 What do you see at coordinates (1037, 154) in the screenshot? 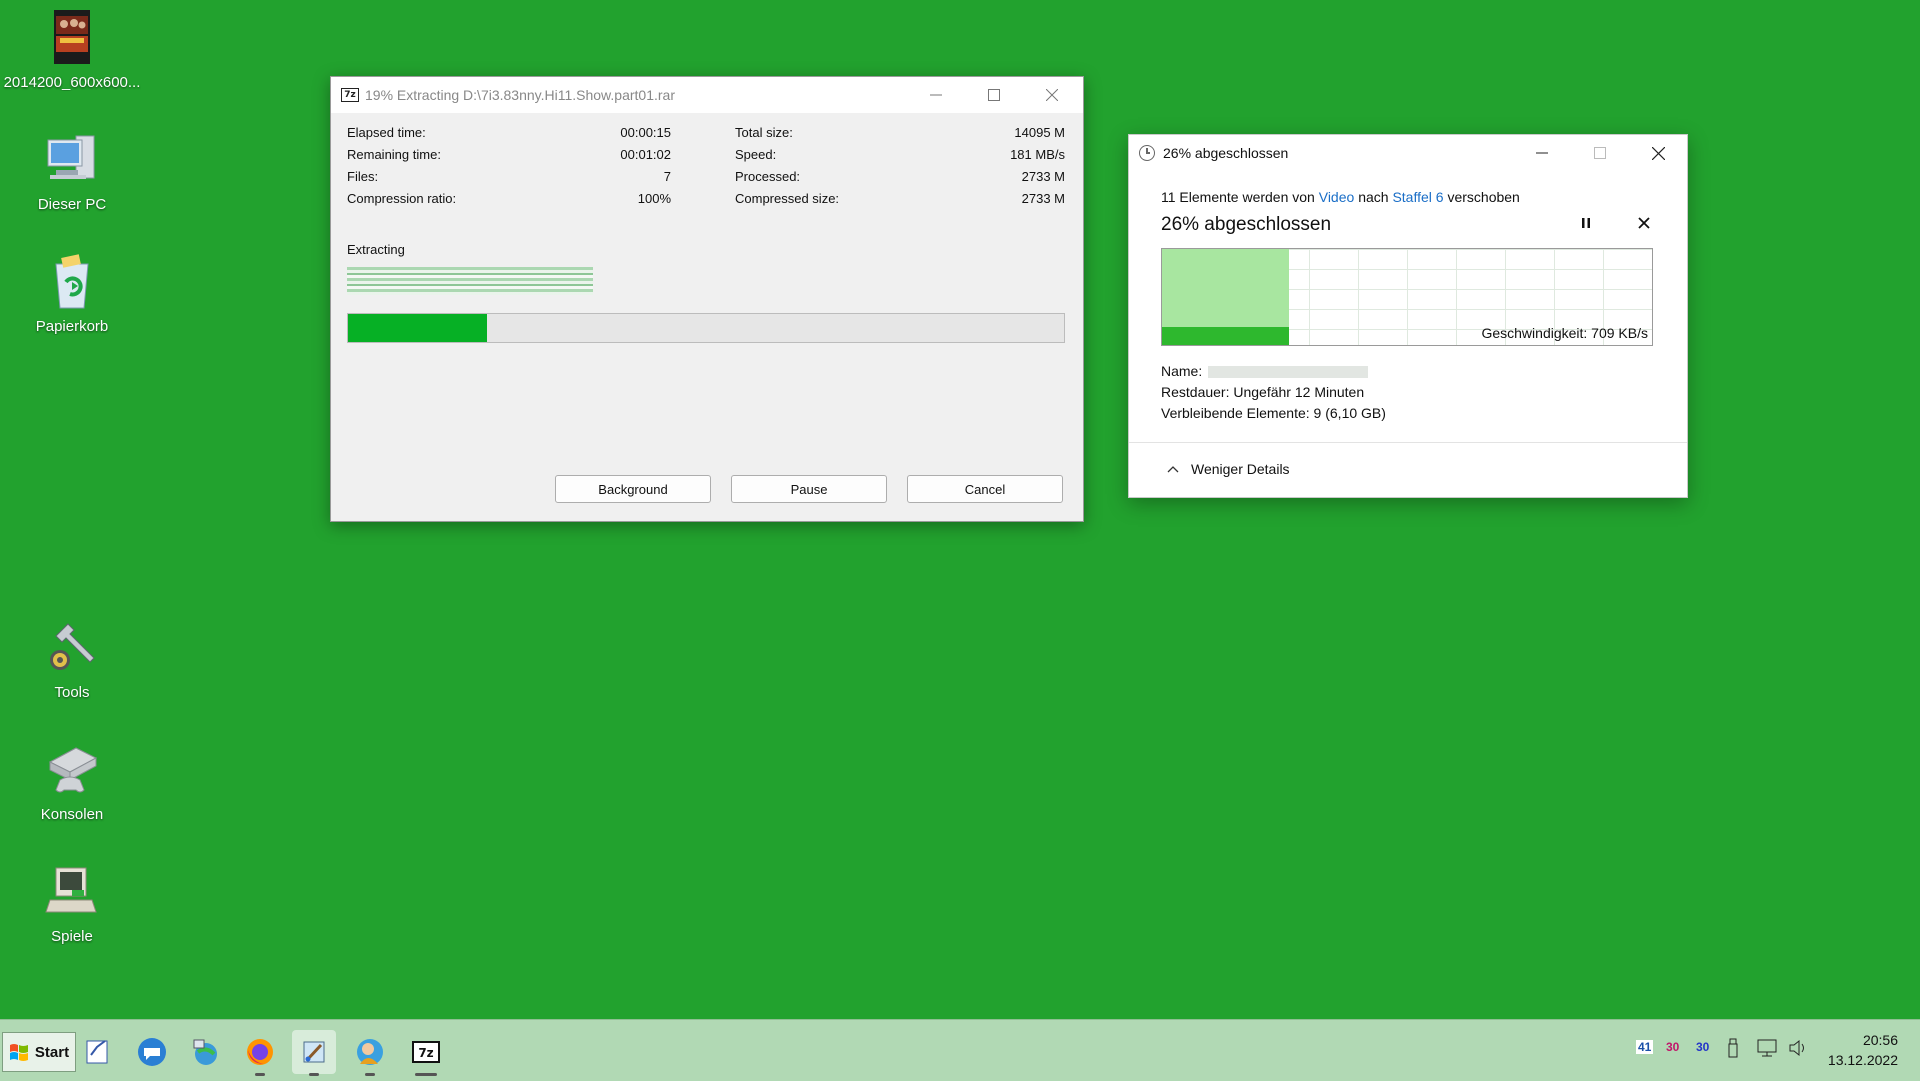
I see `speed-value: 181 MB/s` at bounding box center [1037, 154].